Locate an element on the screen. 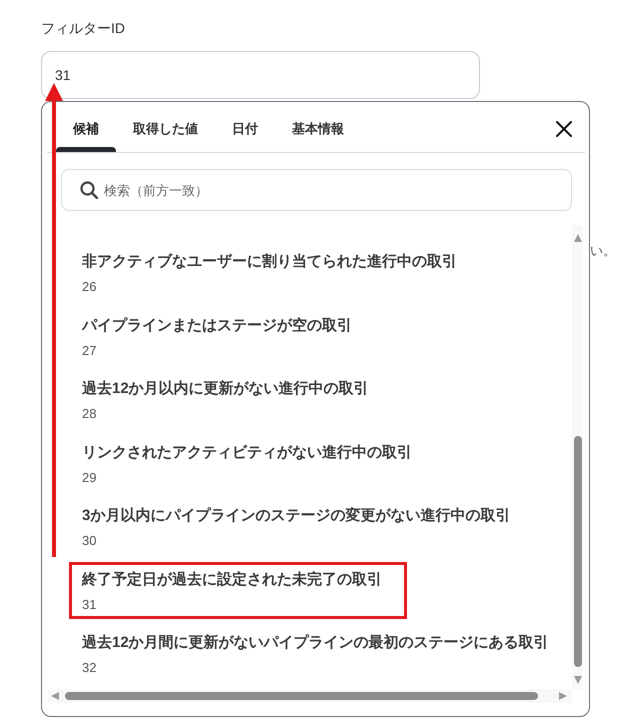 The image size is (642, 728). option-id: 28 is located at coordinates (89, 414).